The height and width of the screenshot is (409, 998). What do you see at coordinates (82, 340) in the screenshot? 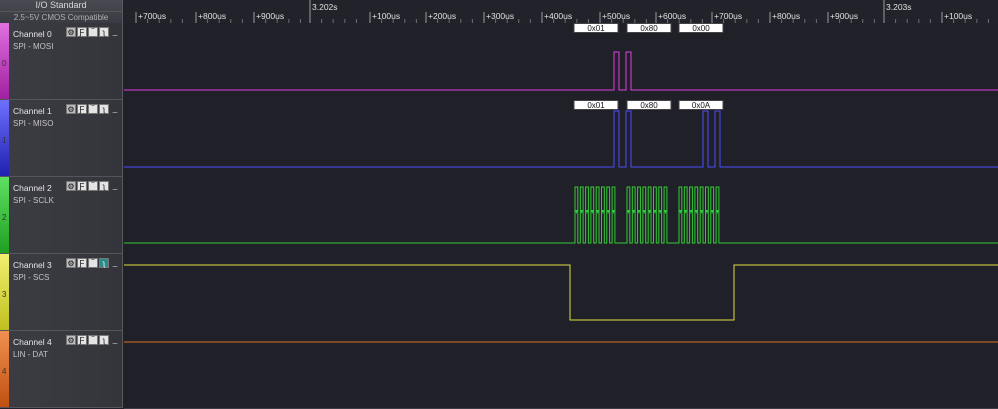
I see `channel-4-rising-edge-trigger-icon: Ƒ` at bounding box center [82, 340].